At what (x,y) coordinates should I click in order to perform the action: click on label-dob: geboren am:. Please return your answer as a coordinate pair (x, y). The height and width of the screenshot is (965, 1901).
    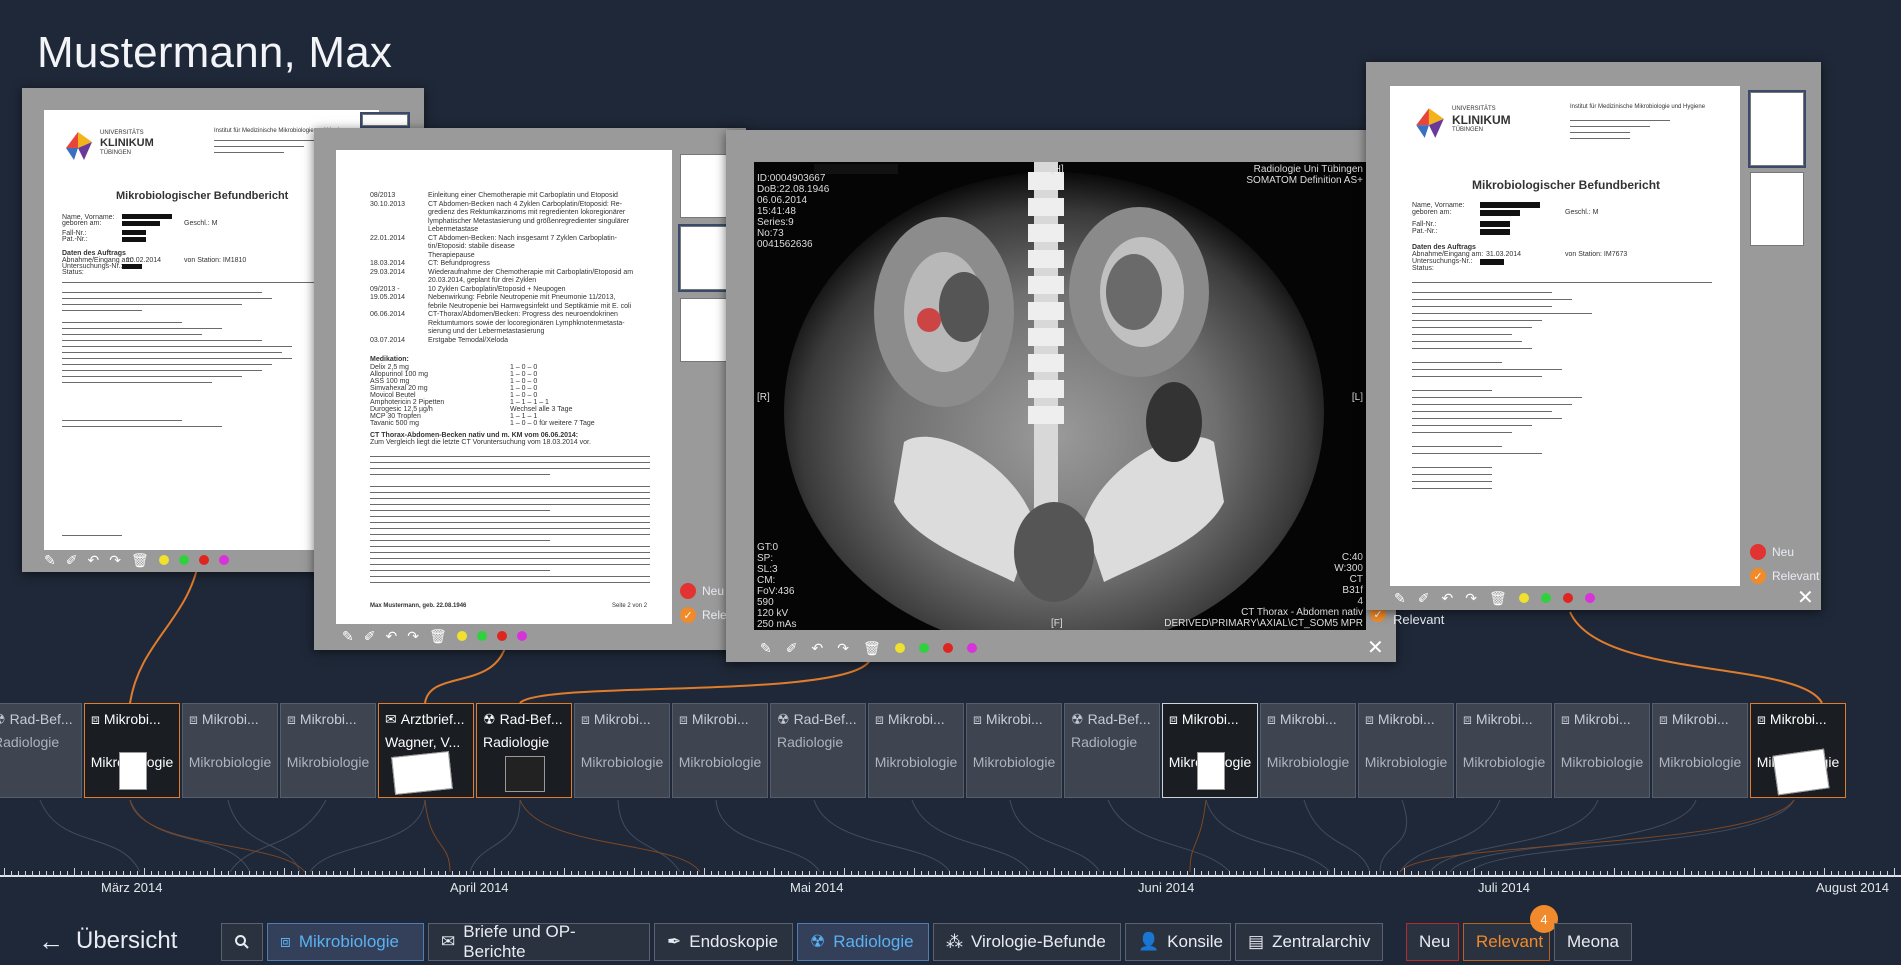
    Looking at the image, I should click on (1432, 212).